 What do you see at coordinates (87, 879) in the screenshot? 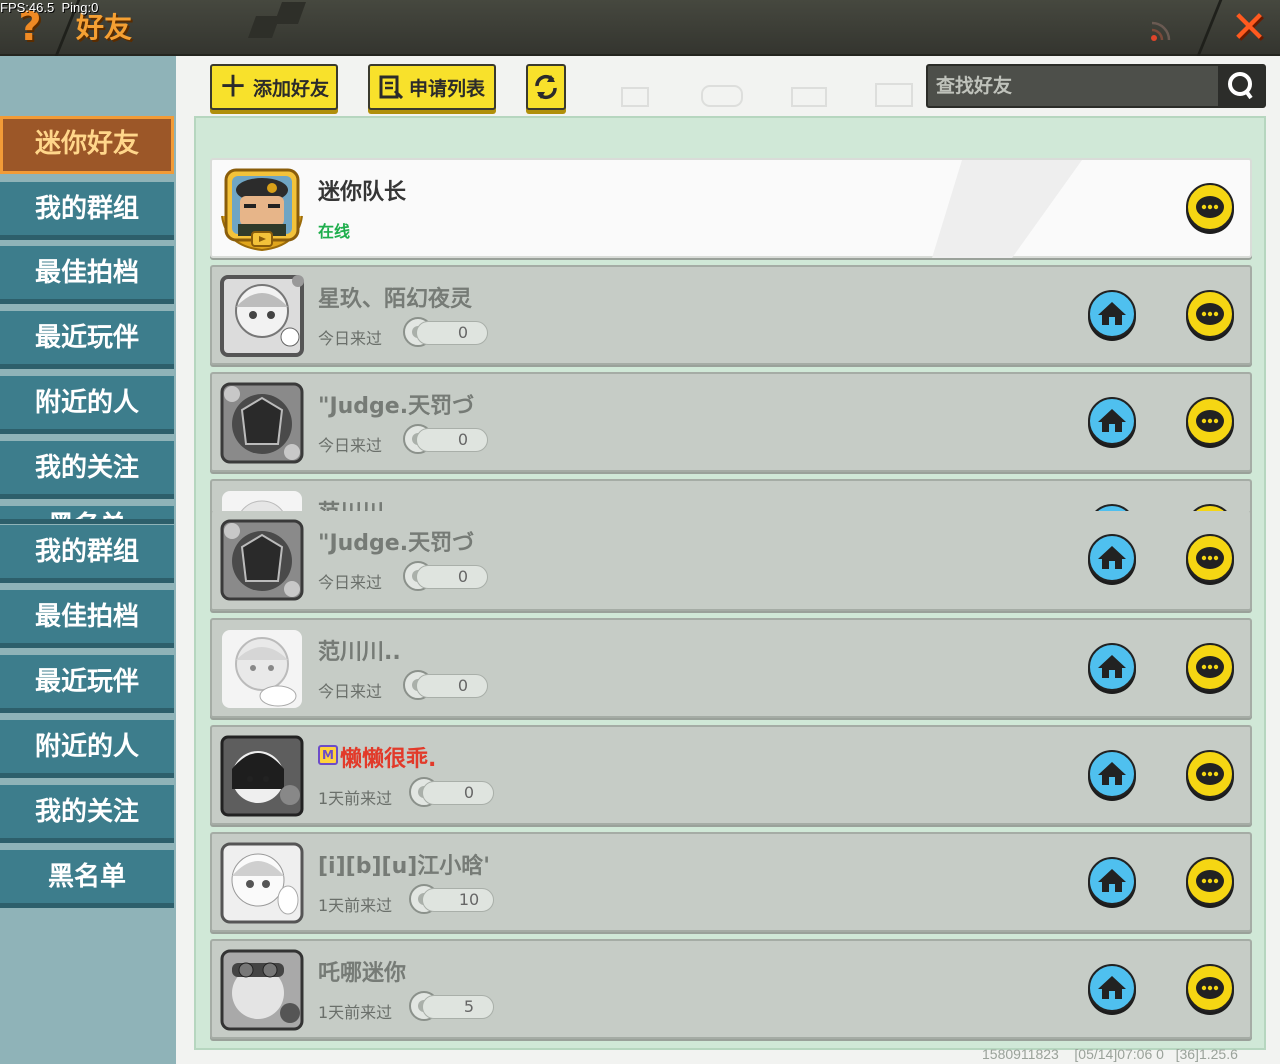
I see `sidebar-item-blacklist: 黑名单` at bounding box center [87, 879].